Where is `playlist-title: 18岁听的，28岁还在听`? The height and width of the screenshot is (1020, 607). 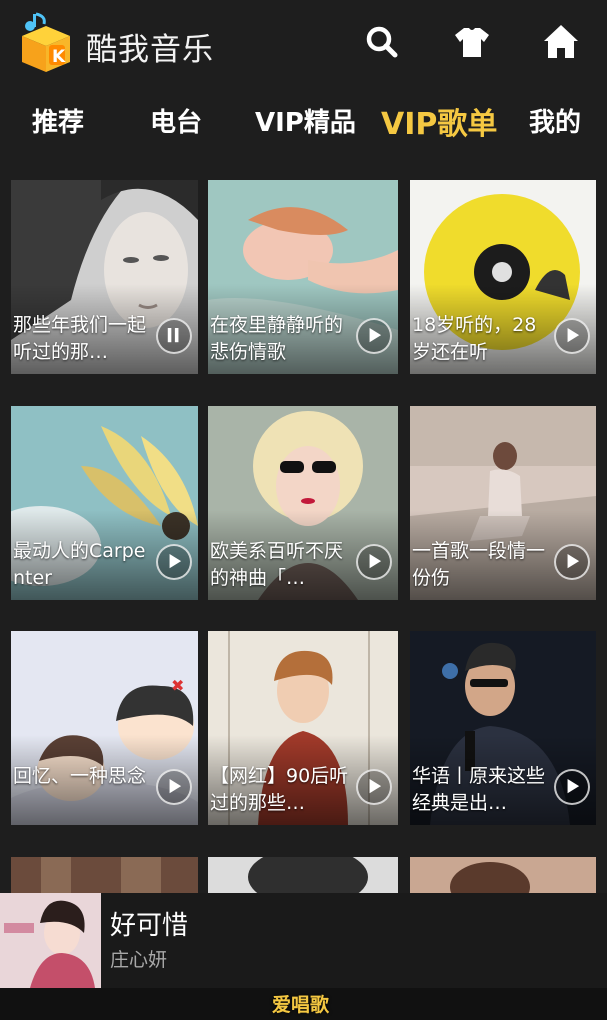 playlist-title: 18岁听的，28岁还在听 is located at coordinates (474, 338).